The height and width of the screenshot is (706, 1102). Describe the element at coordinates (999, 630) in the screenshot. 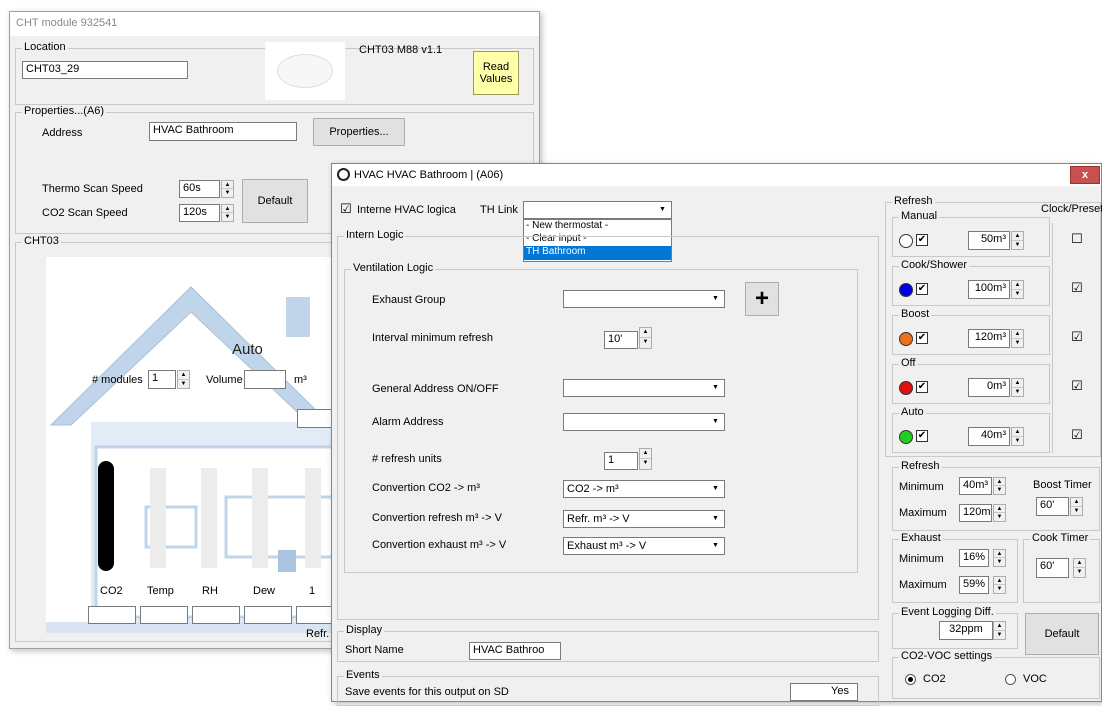

I see `event-logging-spinner: ▲ ▼` at that location.